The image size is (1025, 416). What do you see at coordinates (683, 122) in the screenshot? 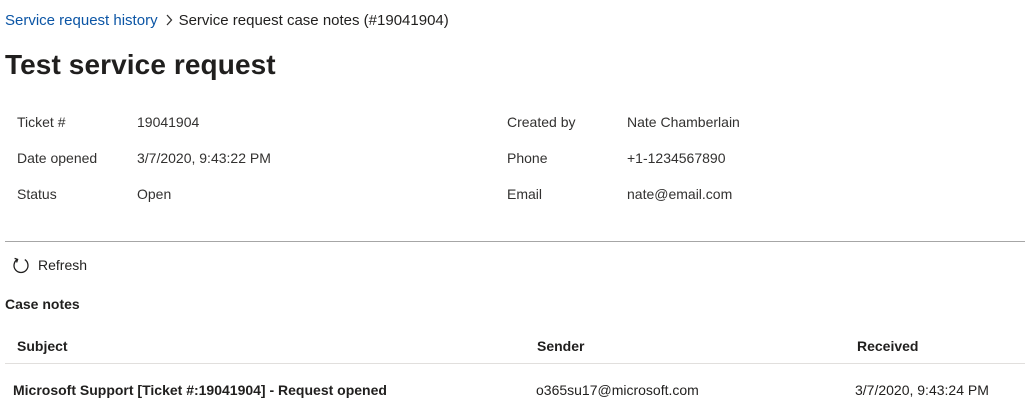
I see `created-by-value: Nate Chamberlain` at bounding box center [683, 122].